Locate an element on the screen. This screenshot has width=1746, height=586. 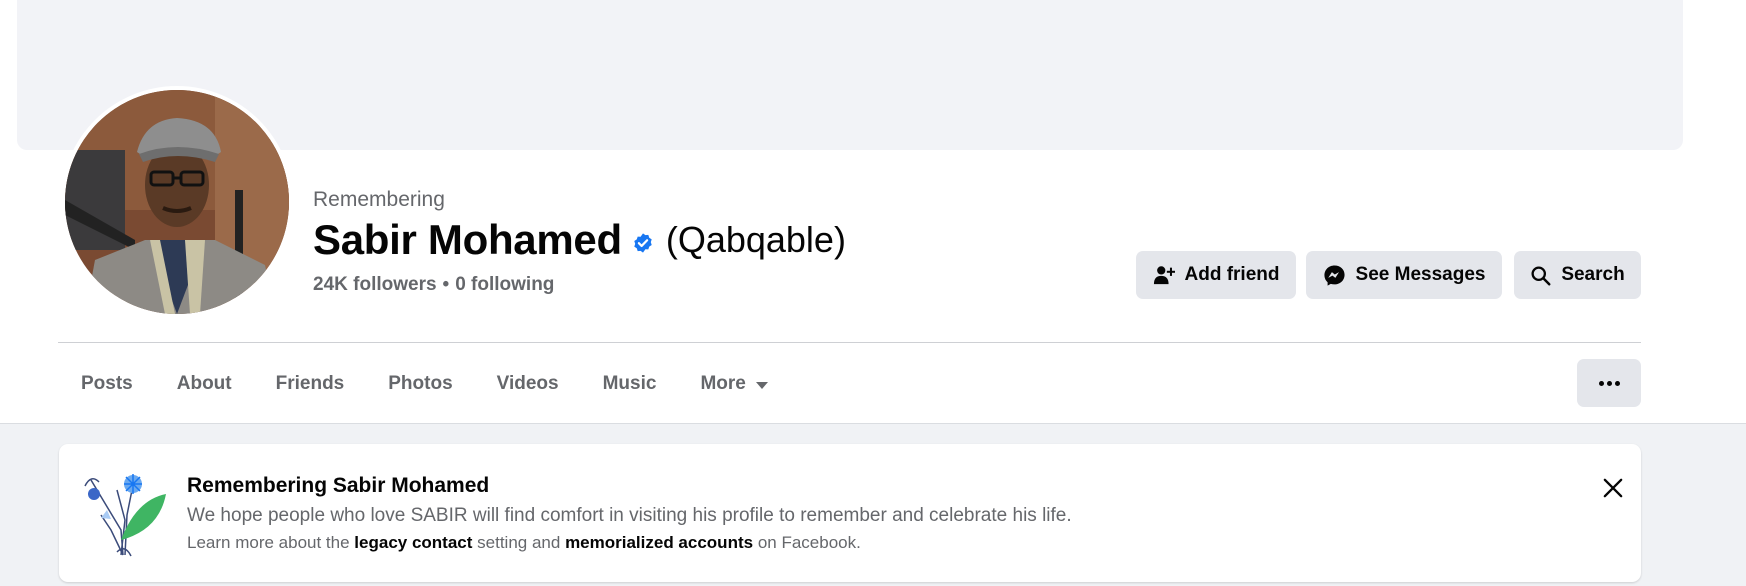
more-options-button is located at coordinates (1609, 383).